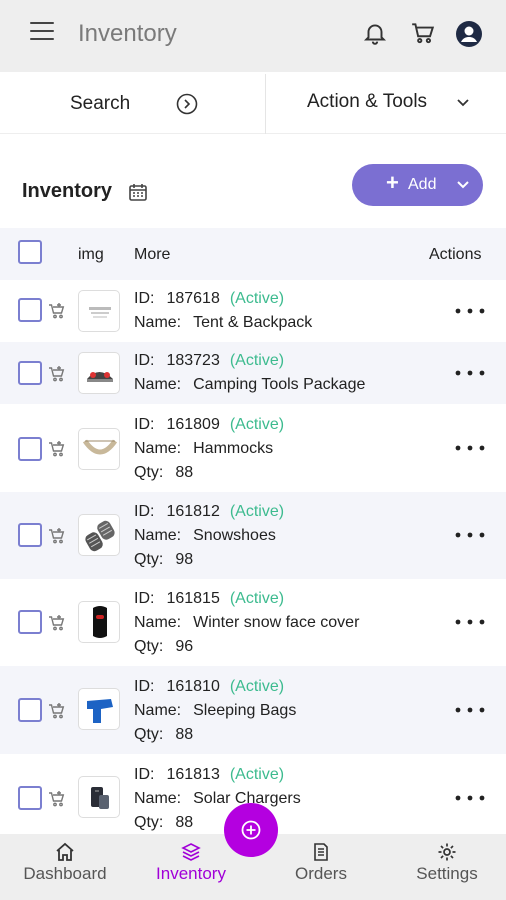 Image resolution: width=506 pixels, height=900 pixels. What do you see at coordinates (30, 252) in the screenshot?
I see `select-all-checkbox` at bounding box center [30, 252].